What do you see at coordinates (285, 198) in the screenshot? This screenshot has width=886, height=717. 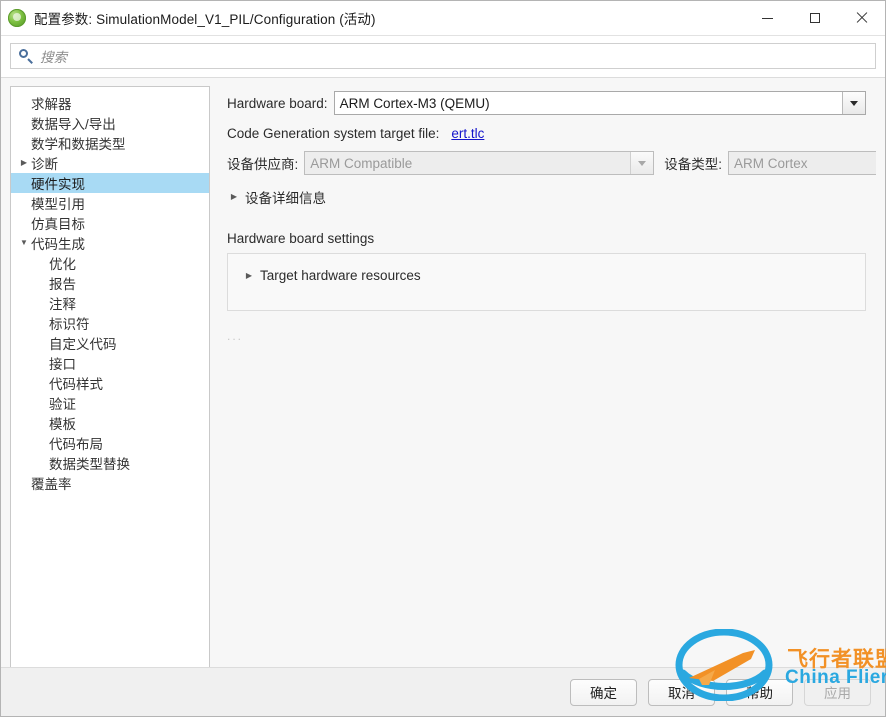 I see `device-details-label: 设备详细信息` at bounding box center [285, 198].